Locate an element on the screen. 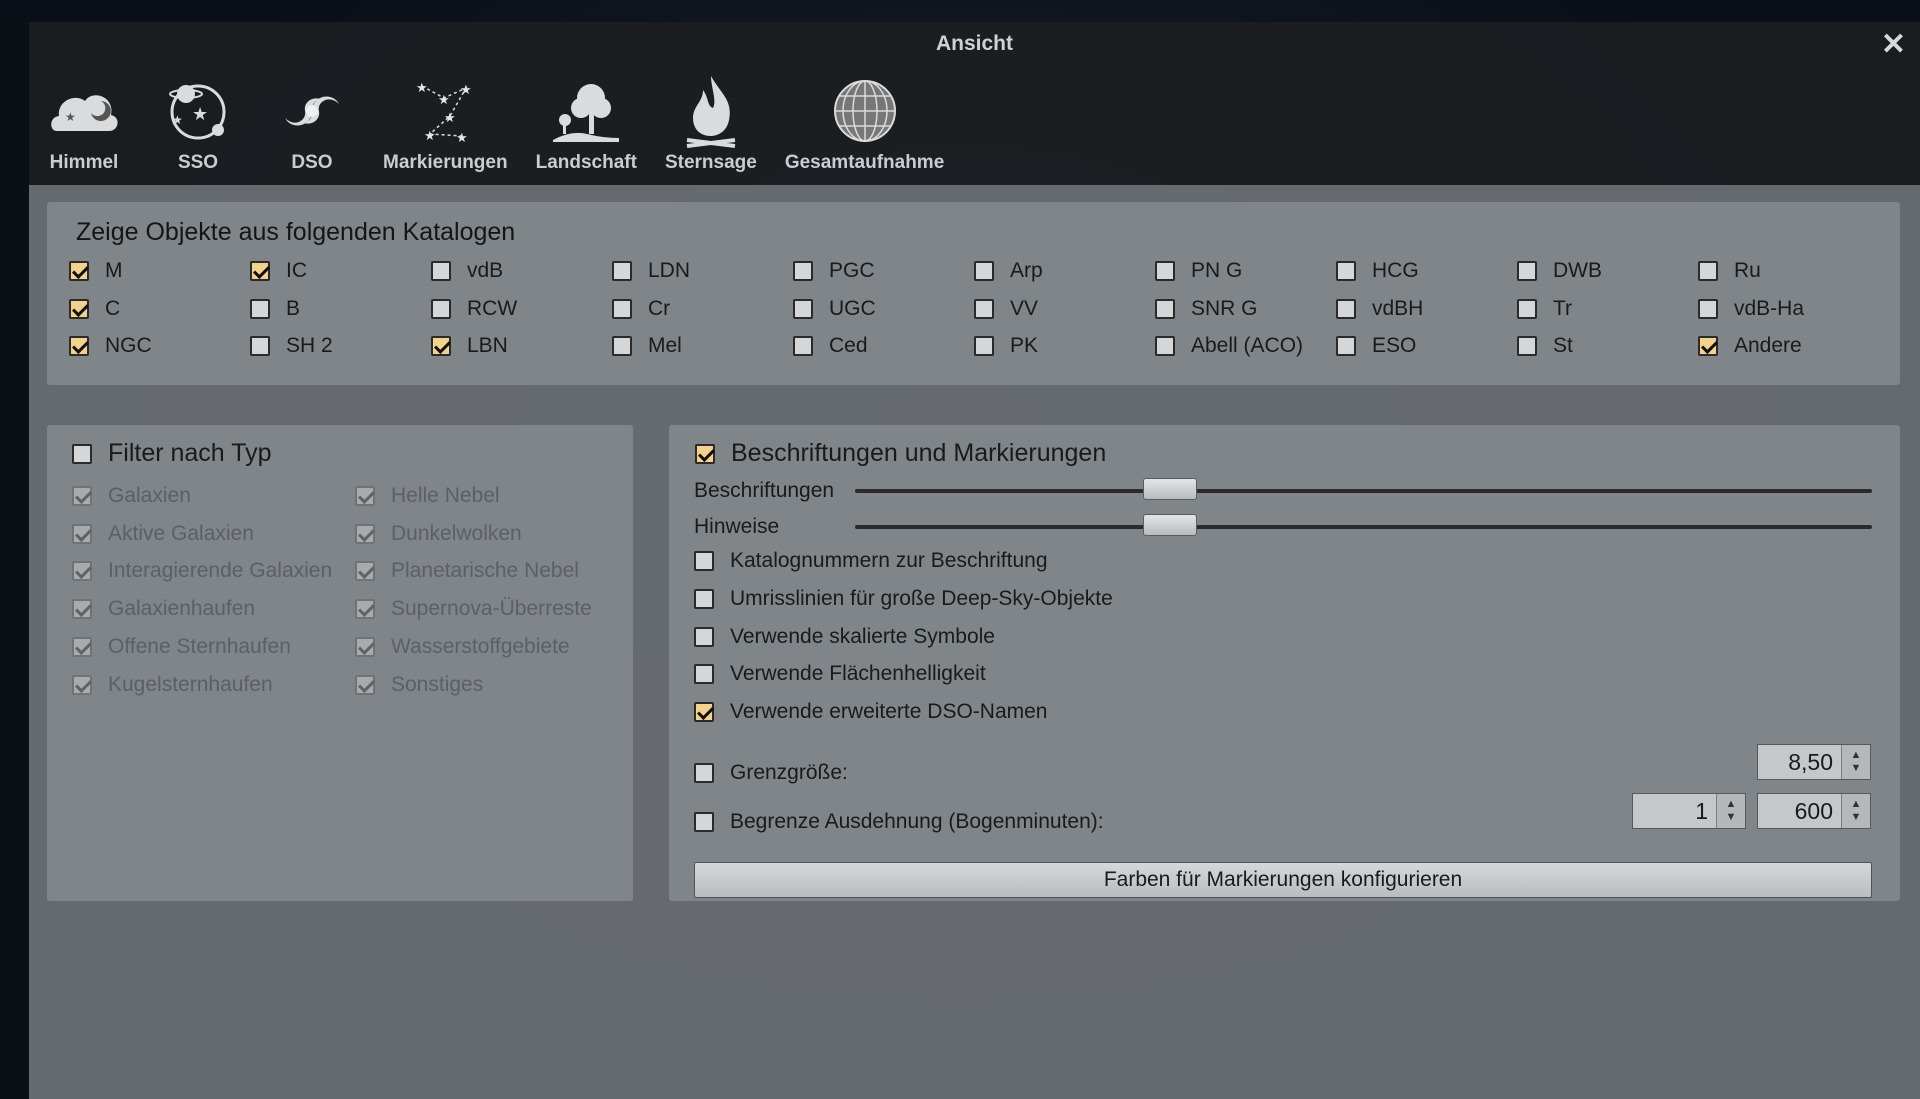 This screenshot has width=1920, height=1099. checkbox-item: Cr is located at coordinates (641, 309).